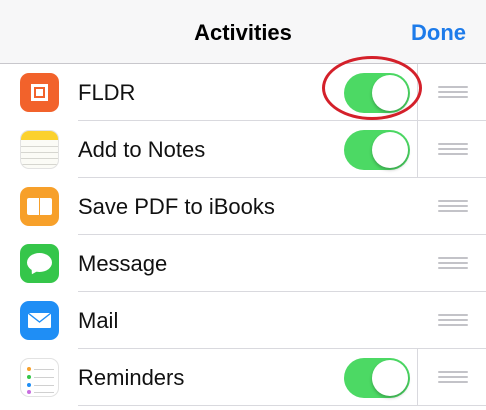 The image size is (486, 410). What do you see at coordinates (377, 150) in the screenshot?
I see `add-to-notes-toggle` at bounding box center [377, 150].